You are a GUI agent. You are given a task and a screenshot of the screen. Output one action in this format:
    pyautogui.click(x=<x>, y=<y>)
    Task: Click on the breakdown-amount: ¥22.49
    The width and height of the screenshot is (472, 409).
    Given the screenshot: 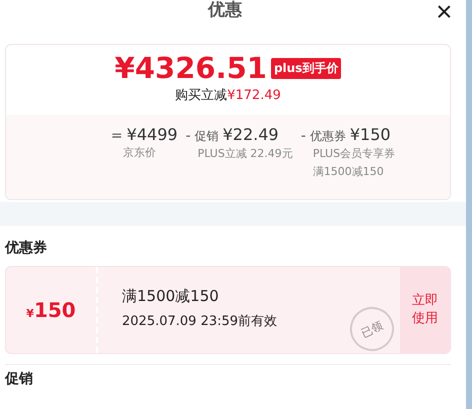 What is the action you would take?
    pyautogui.click(x=250, y=134)
    